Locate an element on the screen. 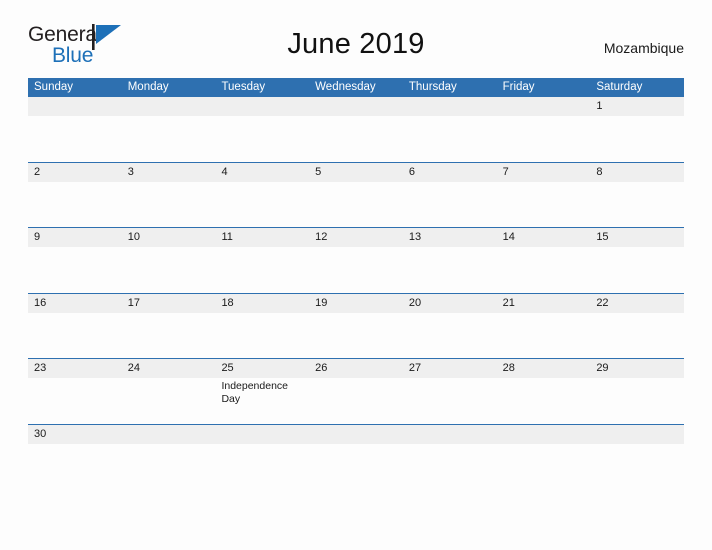 Image resolution: width=712 pixels, height=550 pixels. day-number: 28 is located at coordinates (544, 368).